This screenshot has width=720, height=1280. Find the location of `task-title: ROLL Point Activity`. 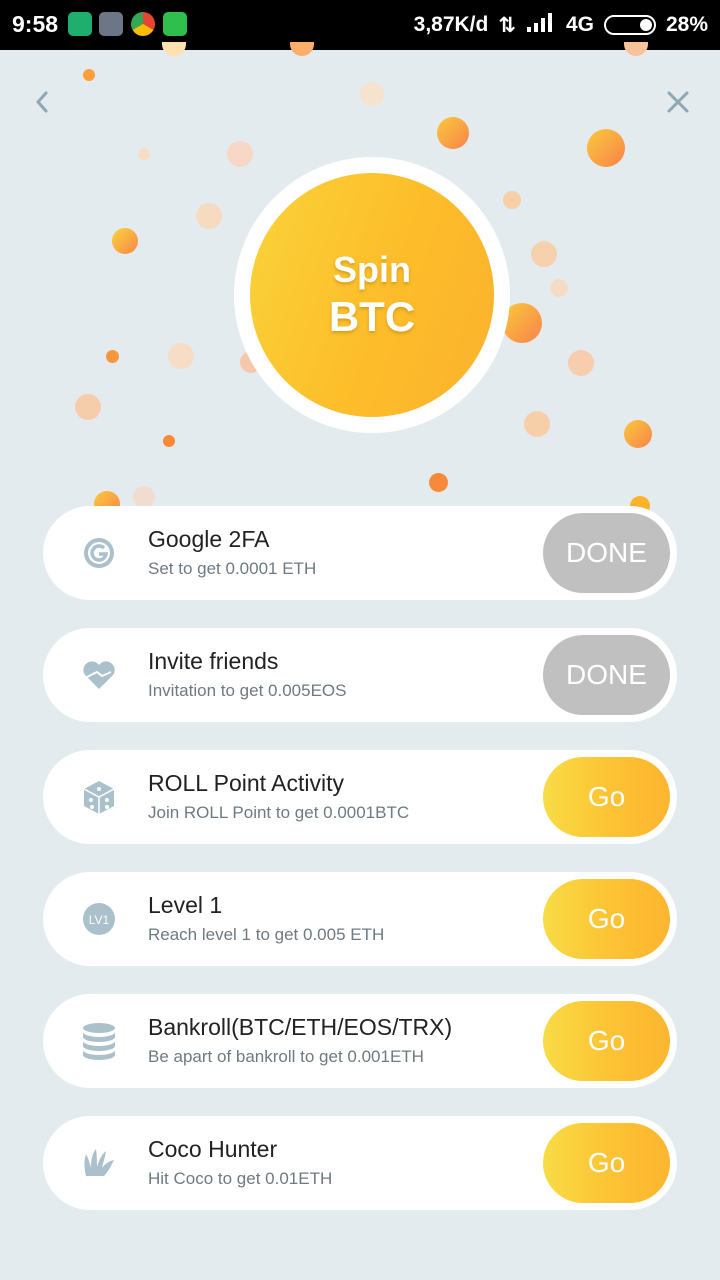

task-title: ROLL Point Activity is located at coordinates (246, 783).